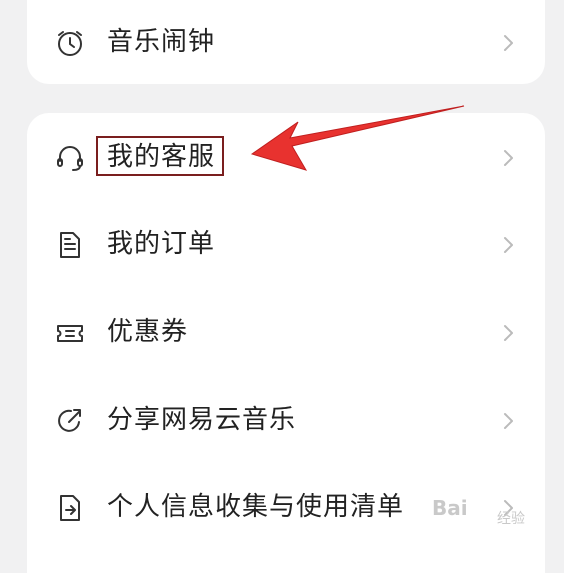 The height and width of the screenshot is (573, 564). Describe the element at coordinates (70, 333) in the screenshot. I see `coupon-icon` at that location.